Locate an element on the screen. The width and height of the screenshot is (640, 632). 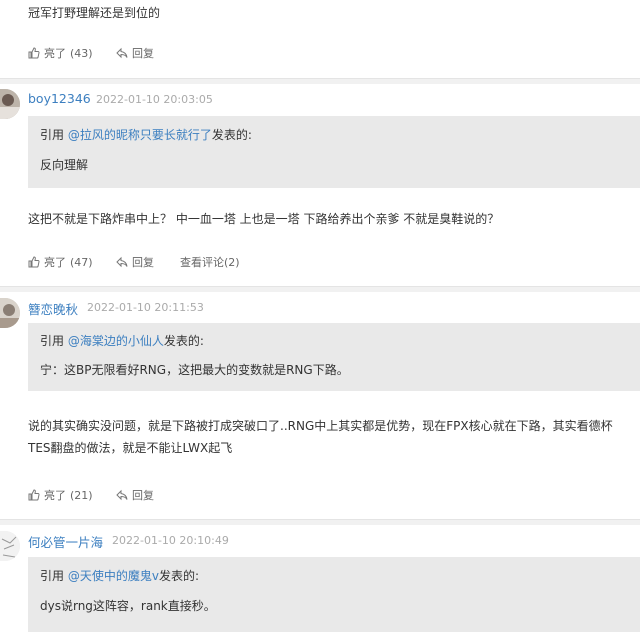
quote-header: 引用 @天使中的魔鬼v发表的: is located at coordinates (119, 575).